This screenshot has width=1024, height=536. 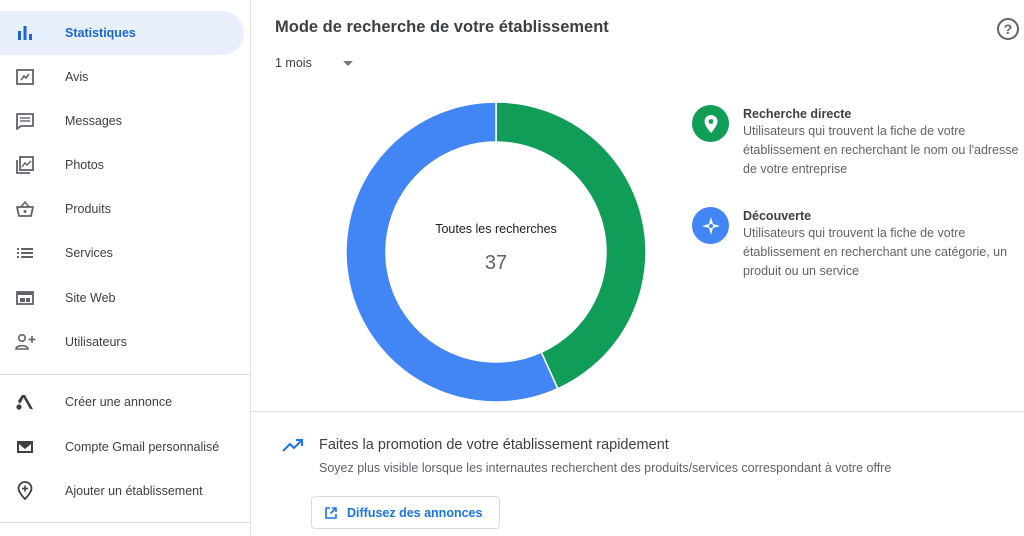 What do you see at coordinates (89, 253) in the screenshot?
I see `sidebar-item-label: Services` at bounding box center [89, 253].